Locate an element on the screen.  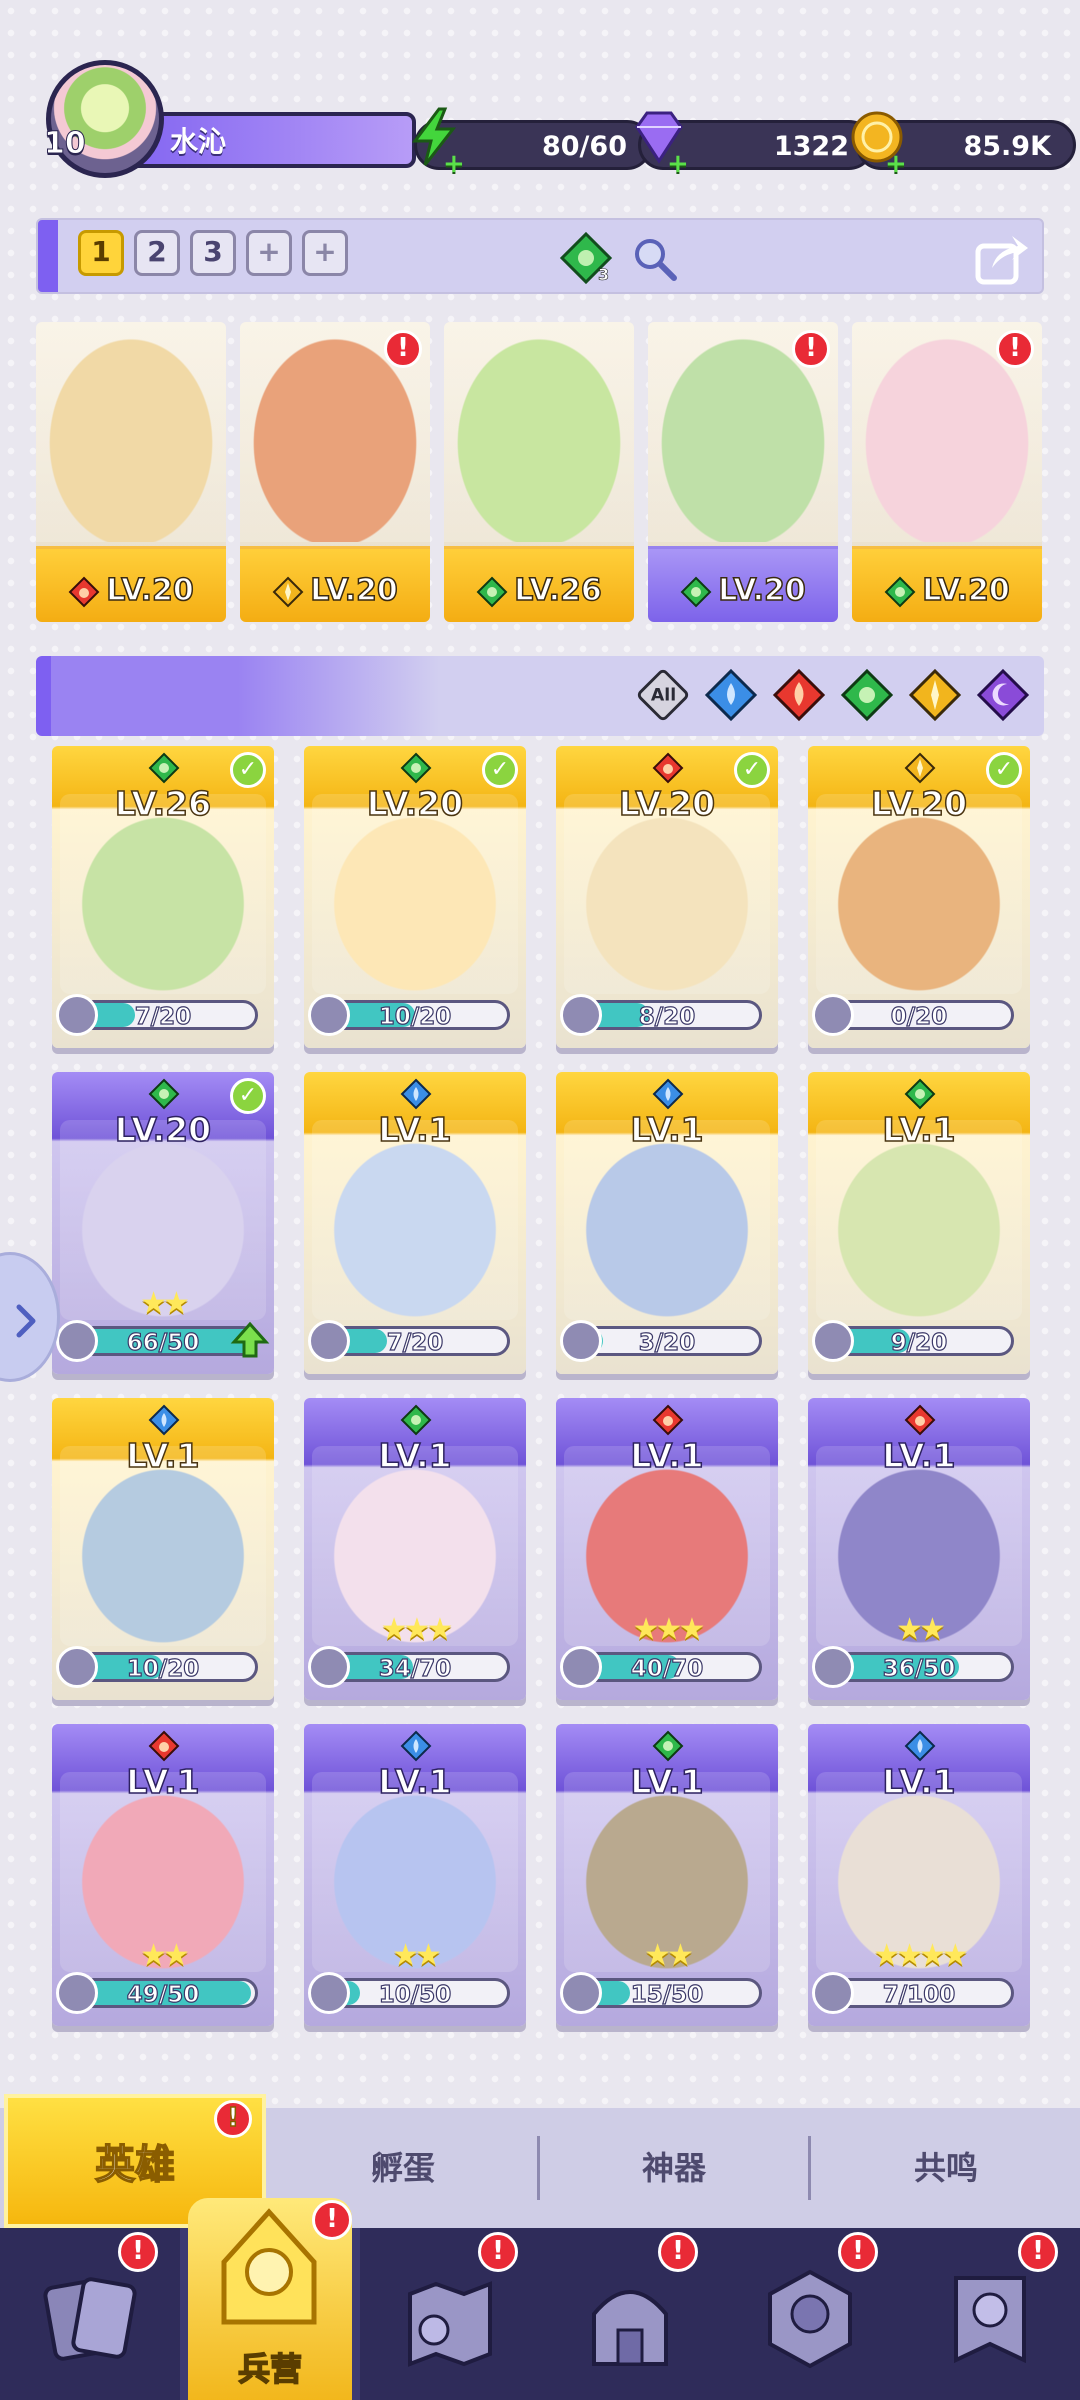
nav-cards: ! is located at coordinates (90, 2314).